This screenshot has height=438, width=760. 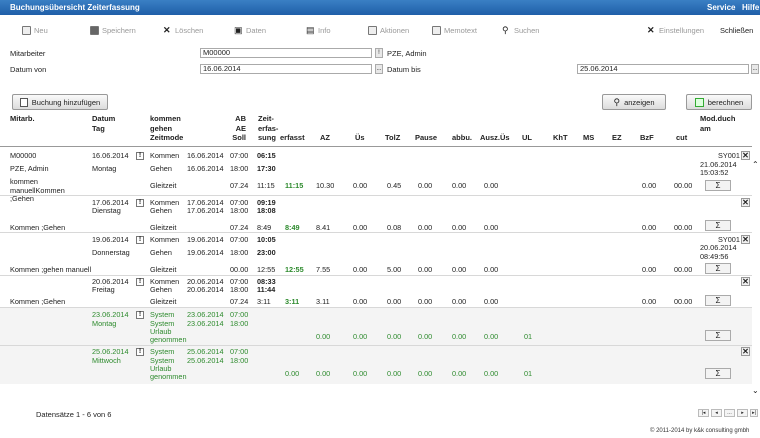 I want to click on col-mod: Mod.duch am, so click(x=718, y=123).